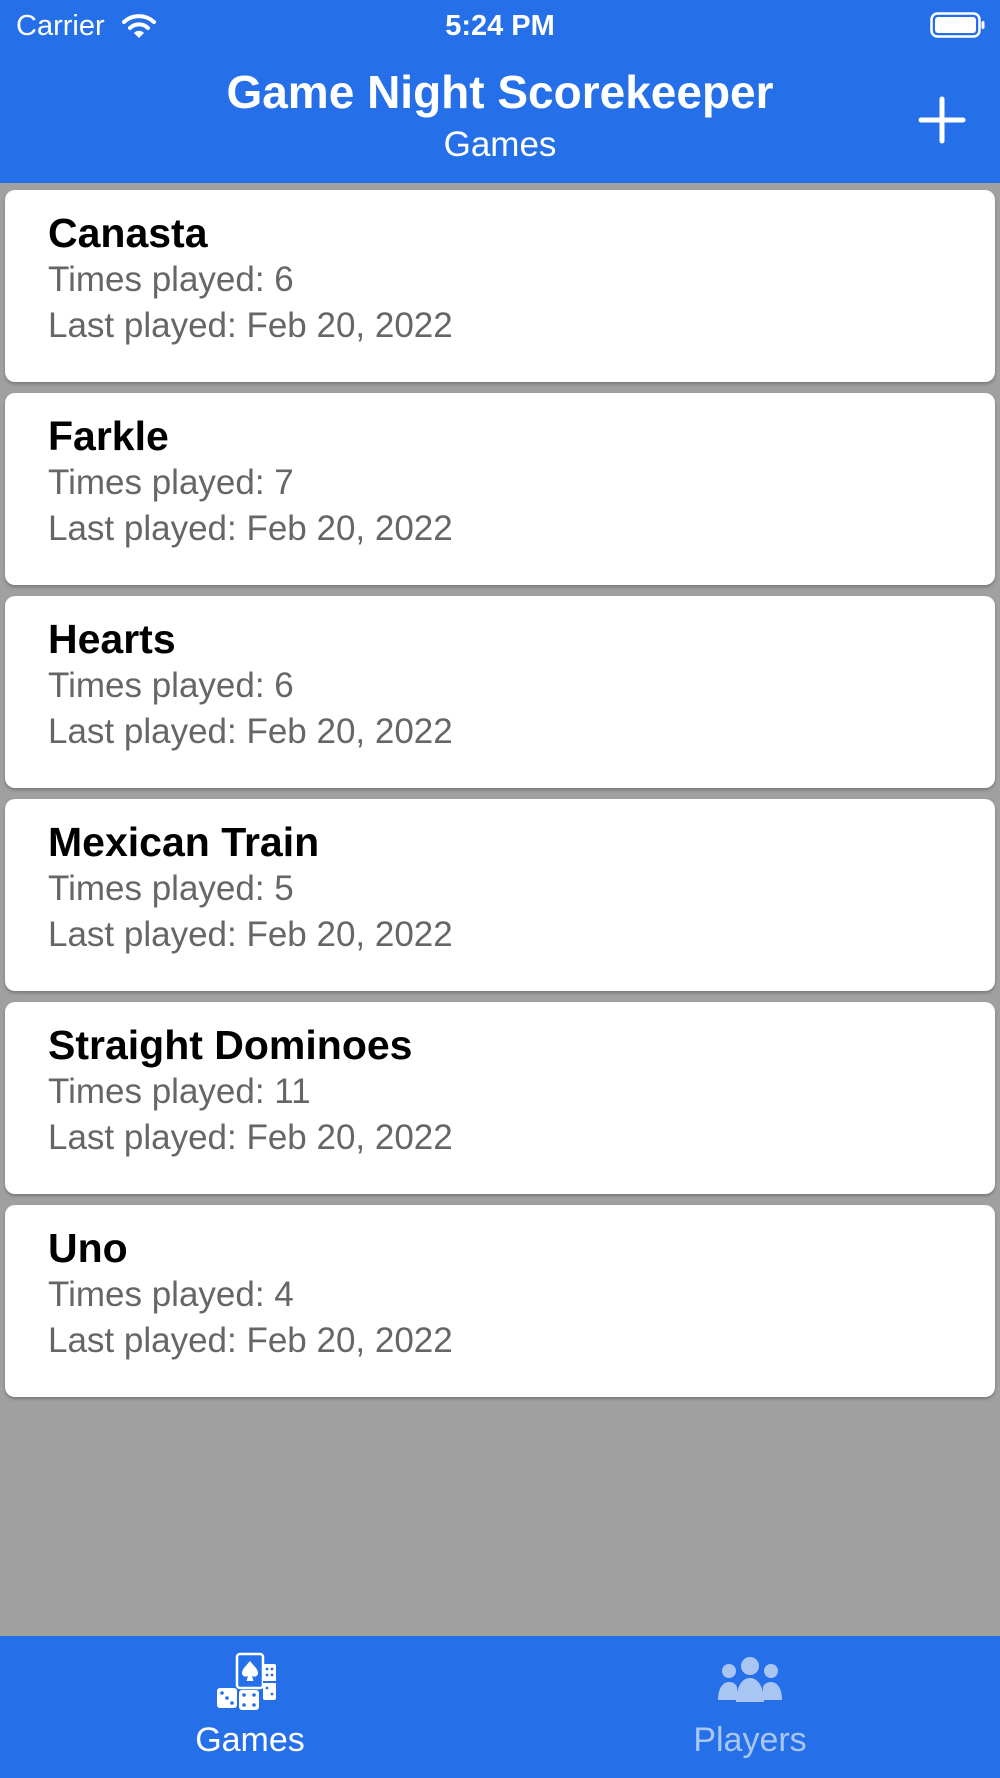 This screenshot has width=1000, height=1778. Describe the element at coordinates (171, 1294) in the screenshot. I see `game-times-played: Times played: 4` at that location.